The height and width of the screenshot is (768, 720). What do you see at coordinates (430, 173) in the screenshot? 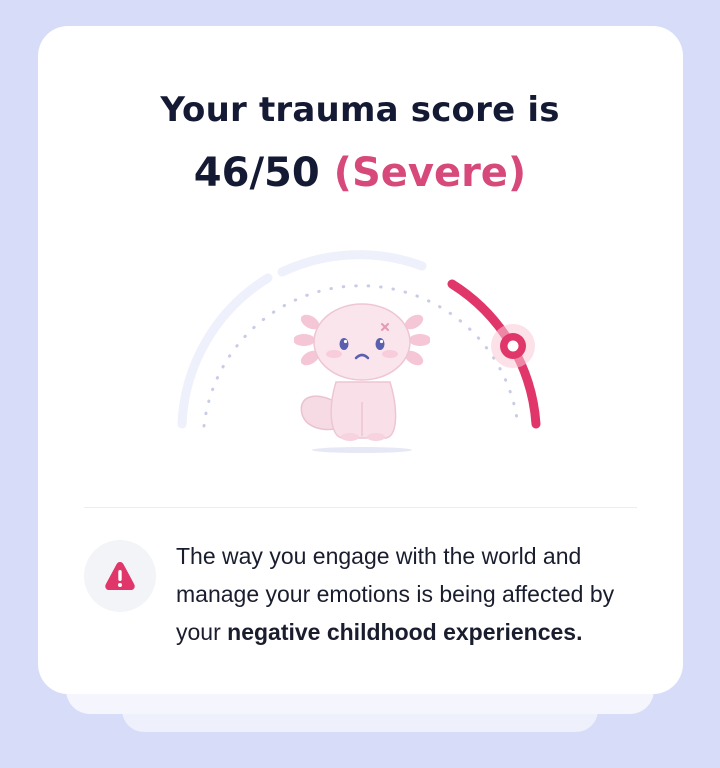
I see `severity-label: (Severe)` at bounding box center [430, 173].